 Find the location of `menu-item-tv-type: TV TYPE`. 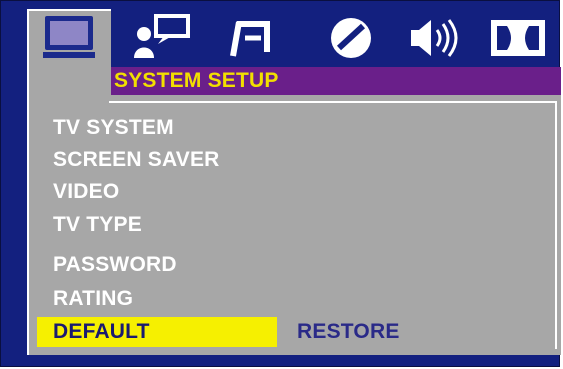

menu-item-tv-type: TV TYPE is located at coordinates (97, 225).